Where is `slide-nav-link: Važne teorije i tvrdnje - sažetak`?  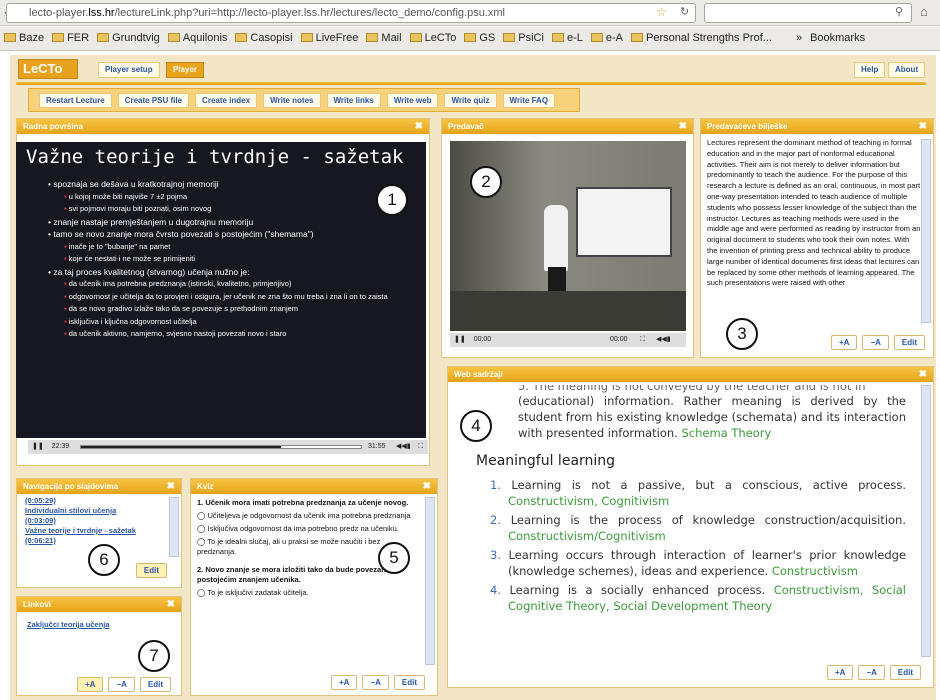 slide-nav-link: Važne teorije i tvrdnje - sažetak is located at coordinates (94, 531).